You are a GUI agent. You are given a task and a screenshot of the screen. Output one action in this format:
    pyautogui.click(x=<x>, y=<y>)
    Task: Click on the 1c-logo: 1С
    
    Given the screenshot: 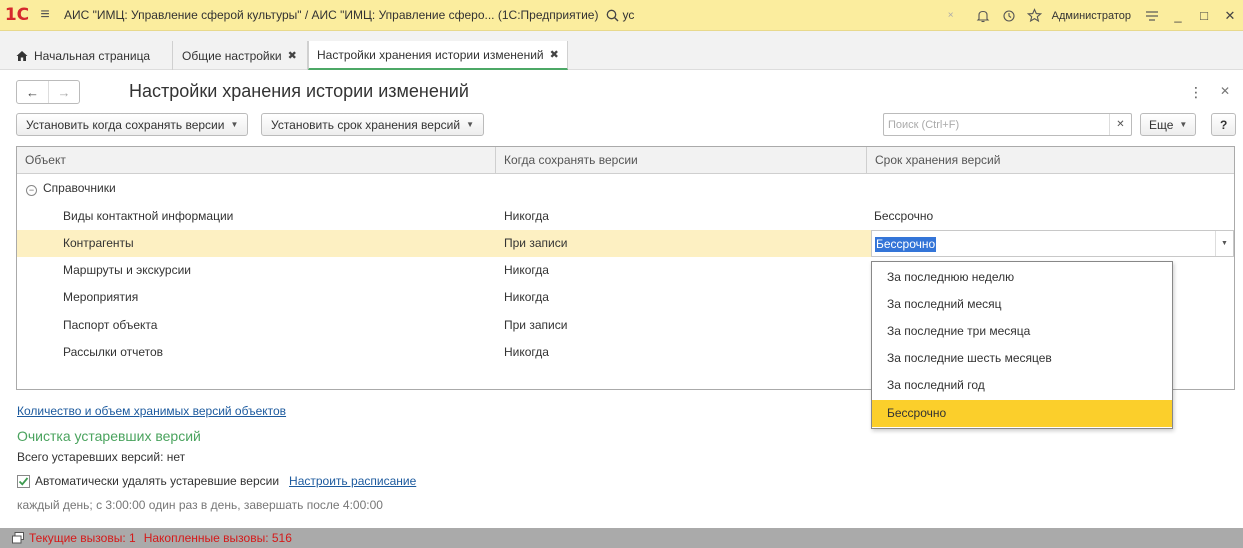 What is the action you would take?
    pyautogui.click(x=17, y=15)
    